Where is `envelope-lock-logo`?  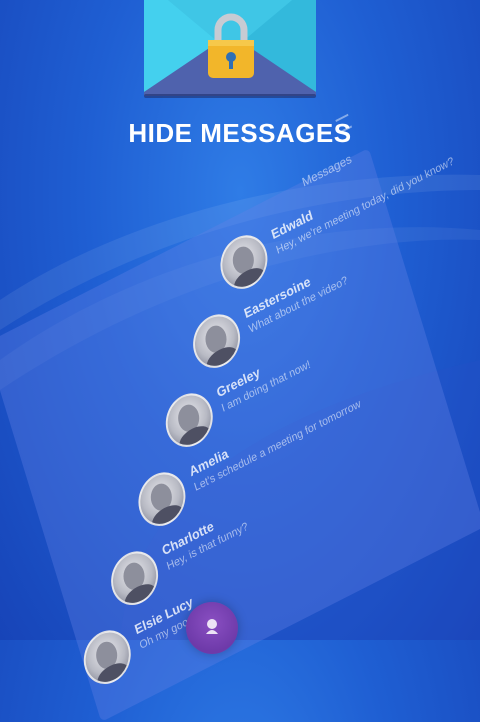 envelope-lock-logo is located at coordinates (230, 50).